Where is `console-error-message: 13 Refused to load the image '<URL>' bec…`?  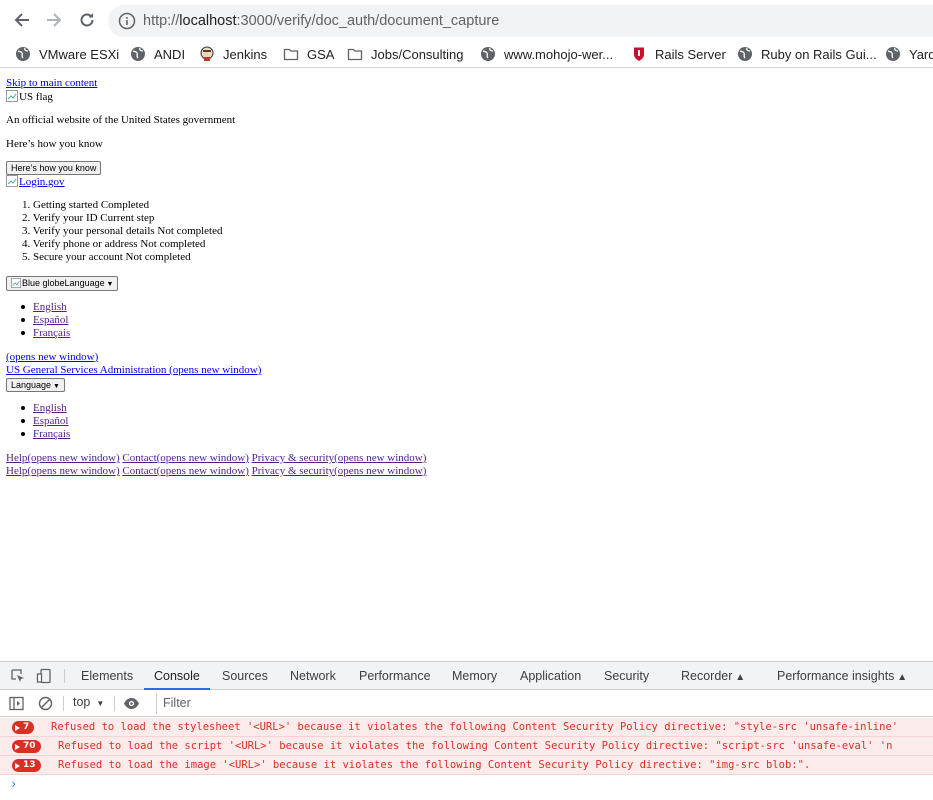 console-error-message: 13 Refused to load the image '<URL>' bec… is located at coordinates (466, 765).